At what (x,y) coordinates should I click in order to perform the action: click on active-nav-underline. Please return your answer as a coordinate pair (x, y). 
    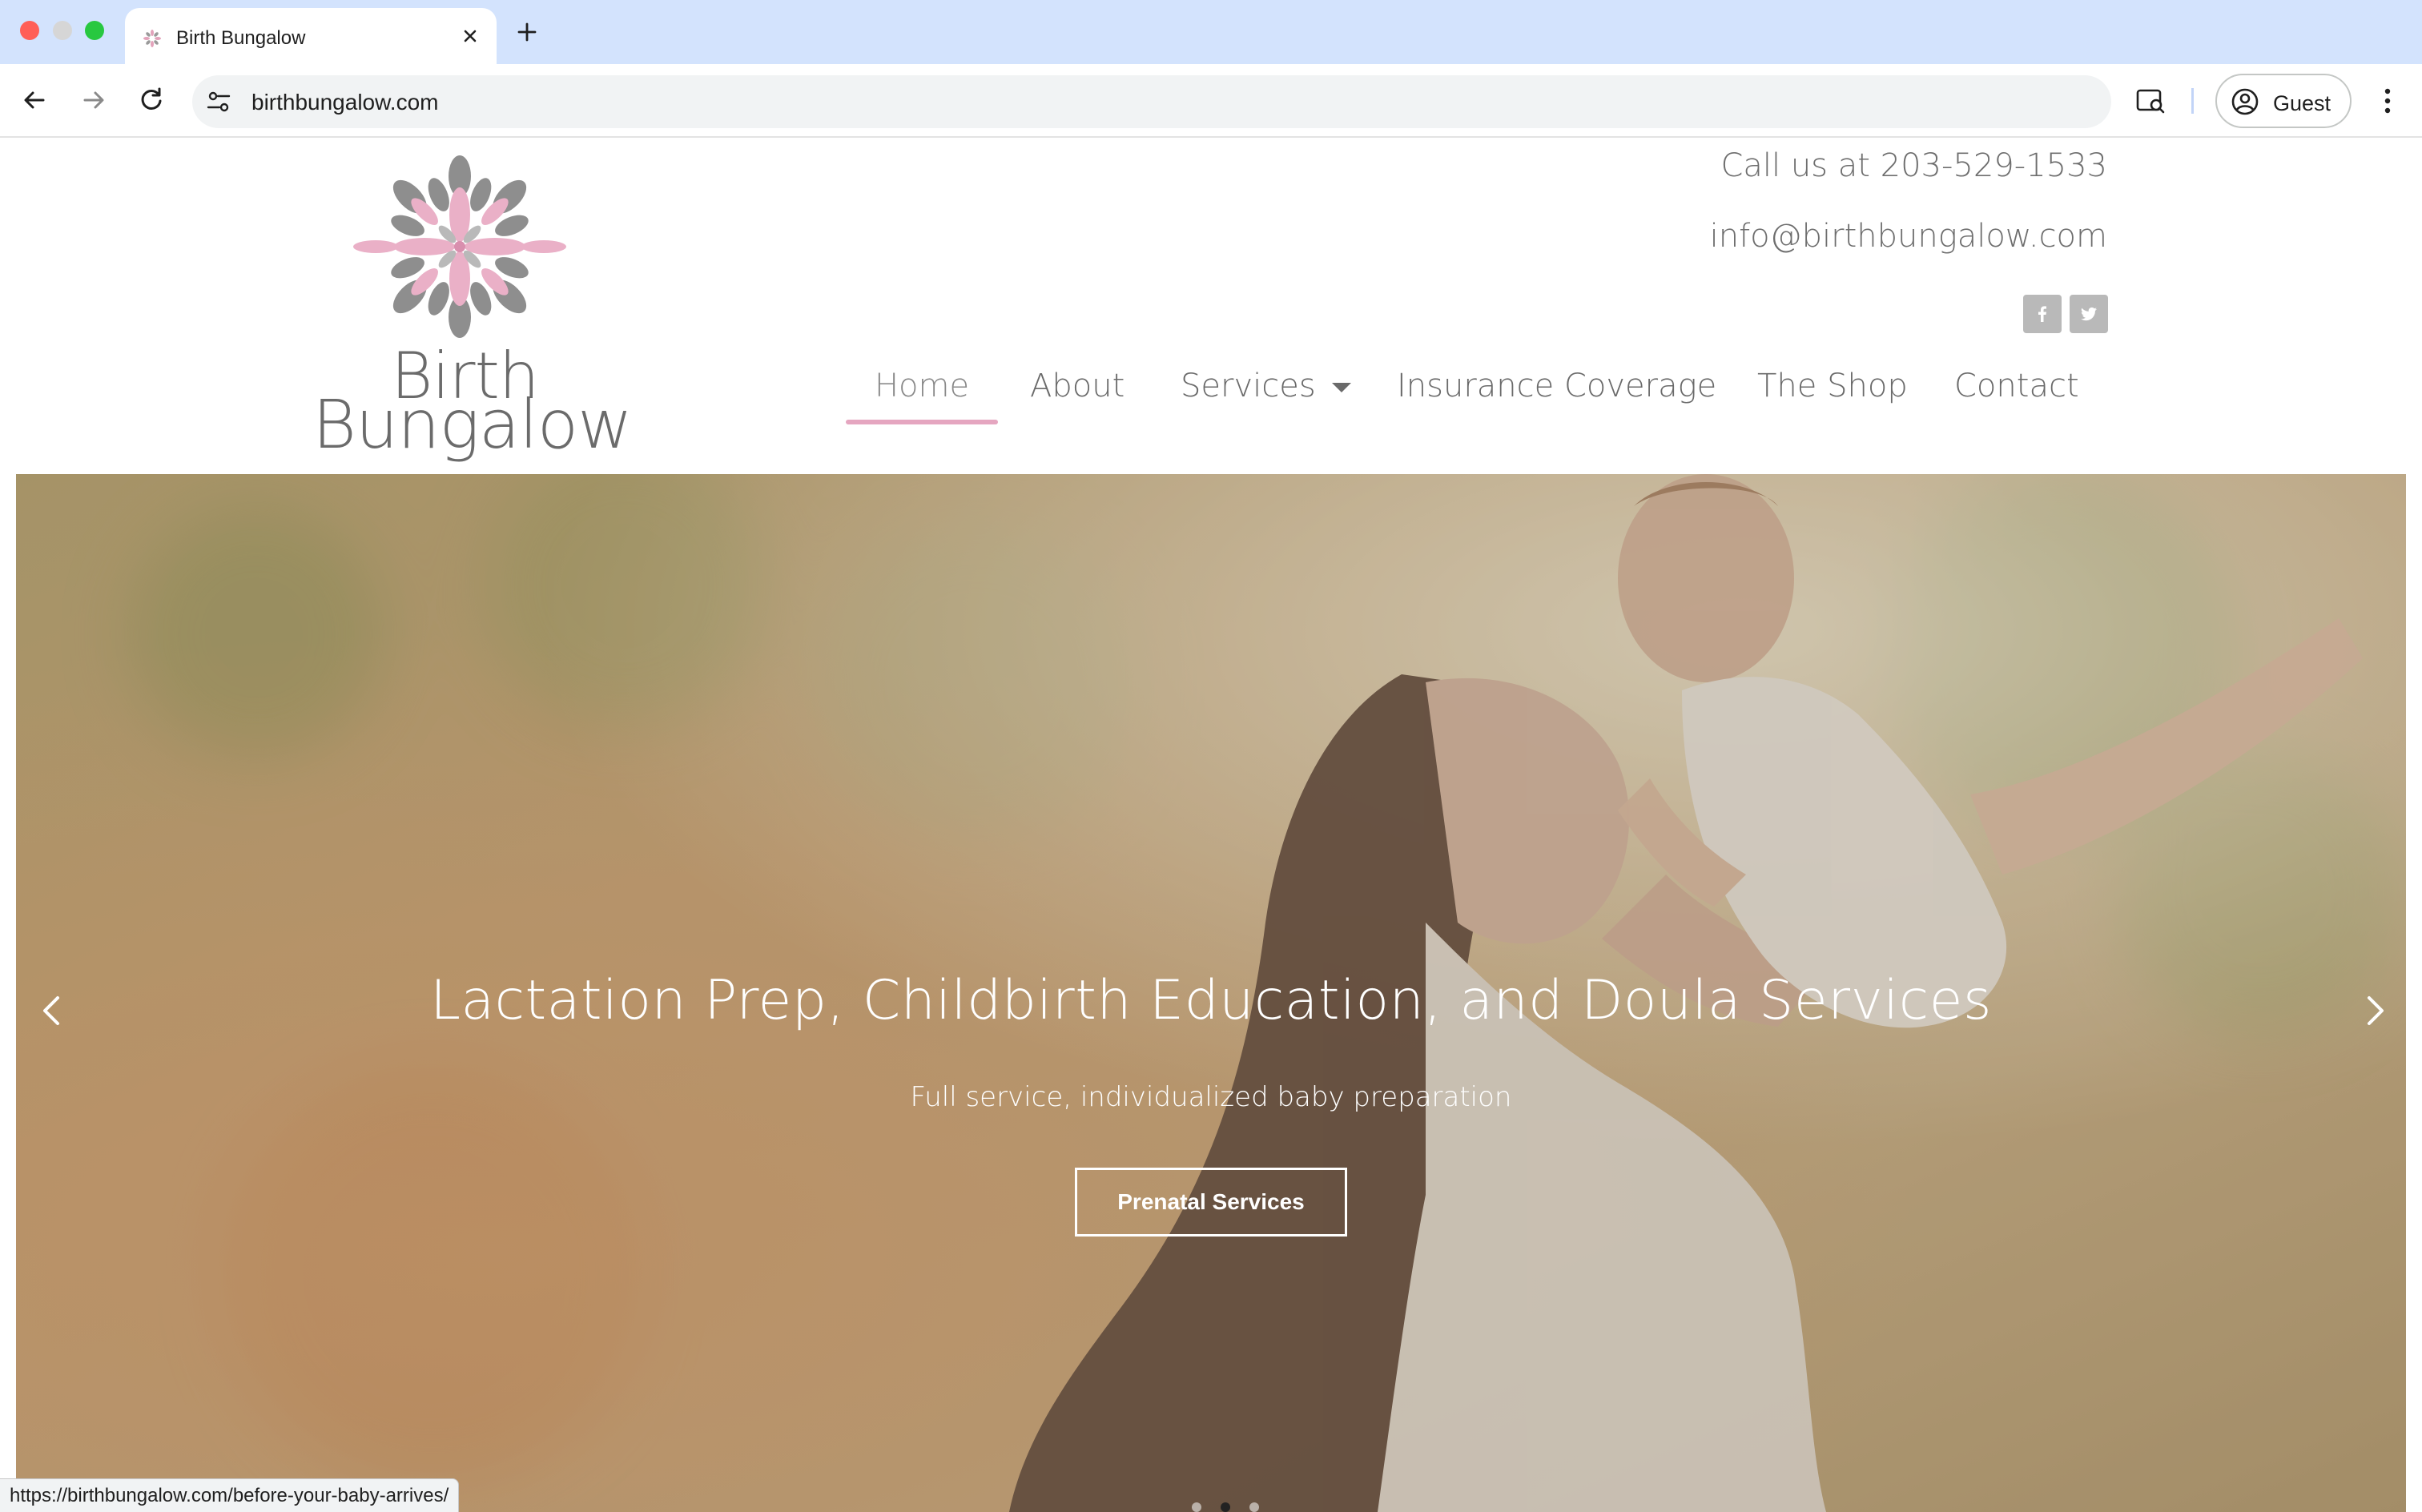
    Looking at the image, I should click on (922, 422).